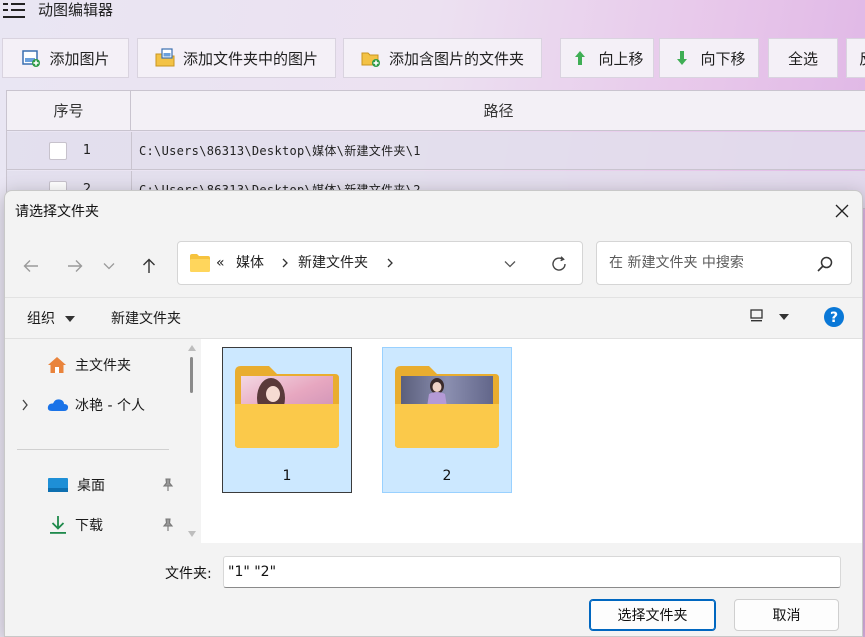 The image size is (865, 637). I want to click on nav-item-onedrive: 冰艳 - 个人, so click(95, 405).